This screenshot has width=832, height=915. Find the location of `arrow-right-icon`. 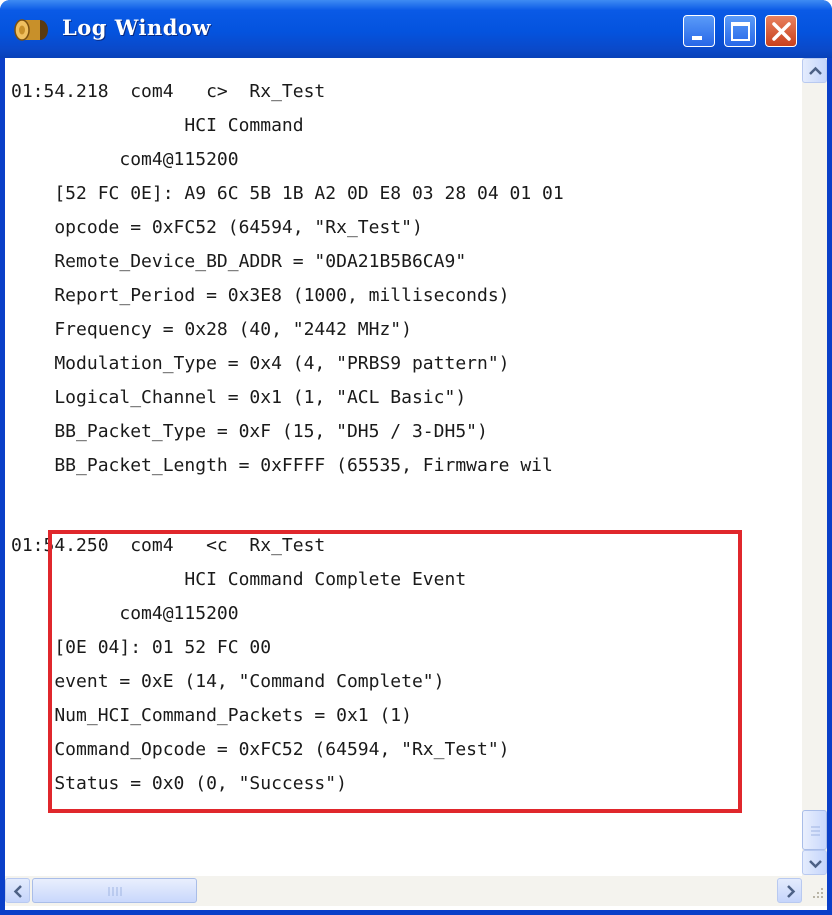

arrow-right-icon is located at coordinates (791, 891).